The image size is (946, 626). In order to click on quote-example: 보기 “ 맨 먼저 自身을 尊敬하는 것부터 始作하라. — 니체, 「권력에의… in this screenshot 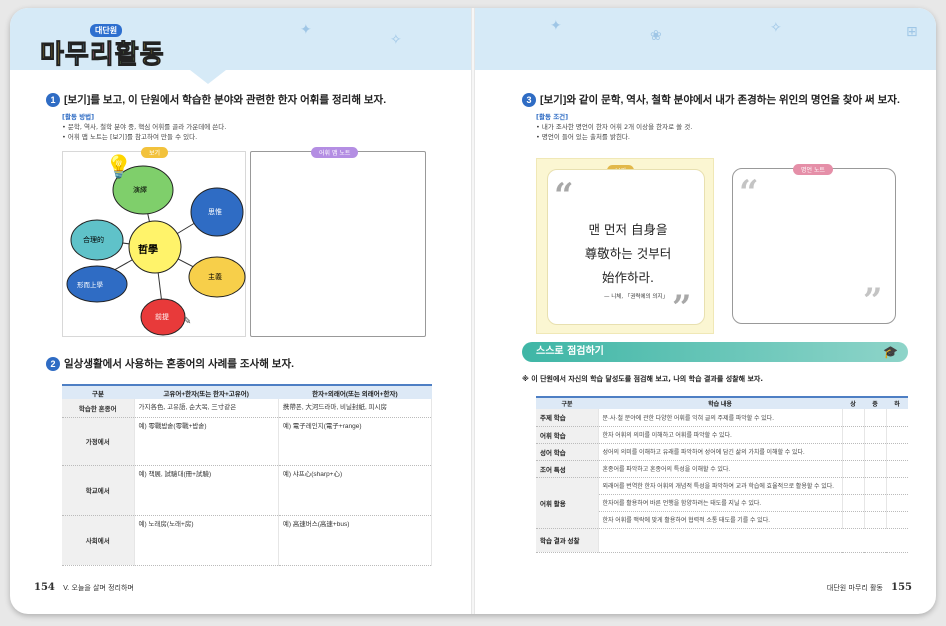, I will do `click(625, 246)`.